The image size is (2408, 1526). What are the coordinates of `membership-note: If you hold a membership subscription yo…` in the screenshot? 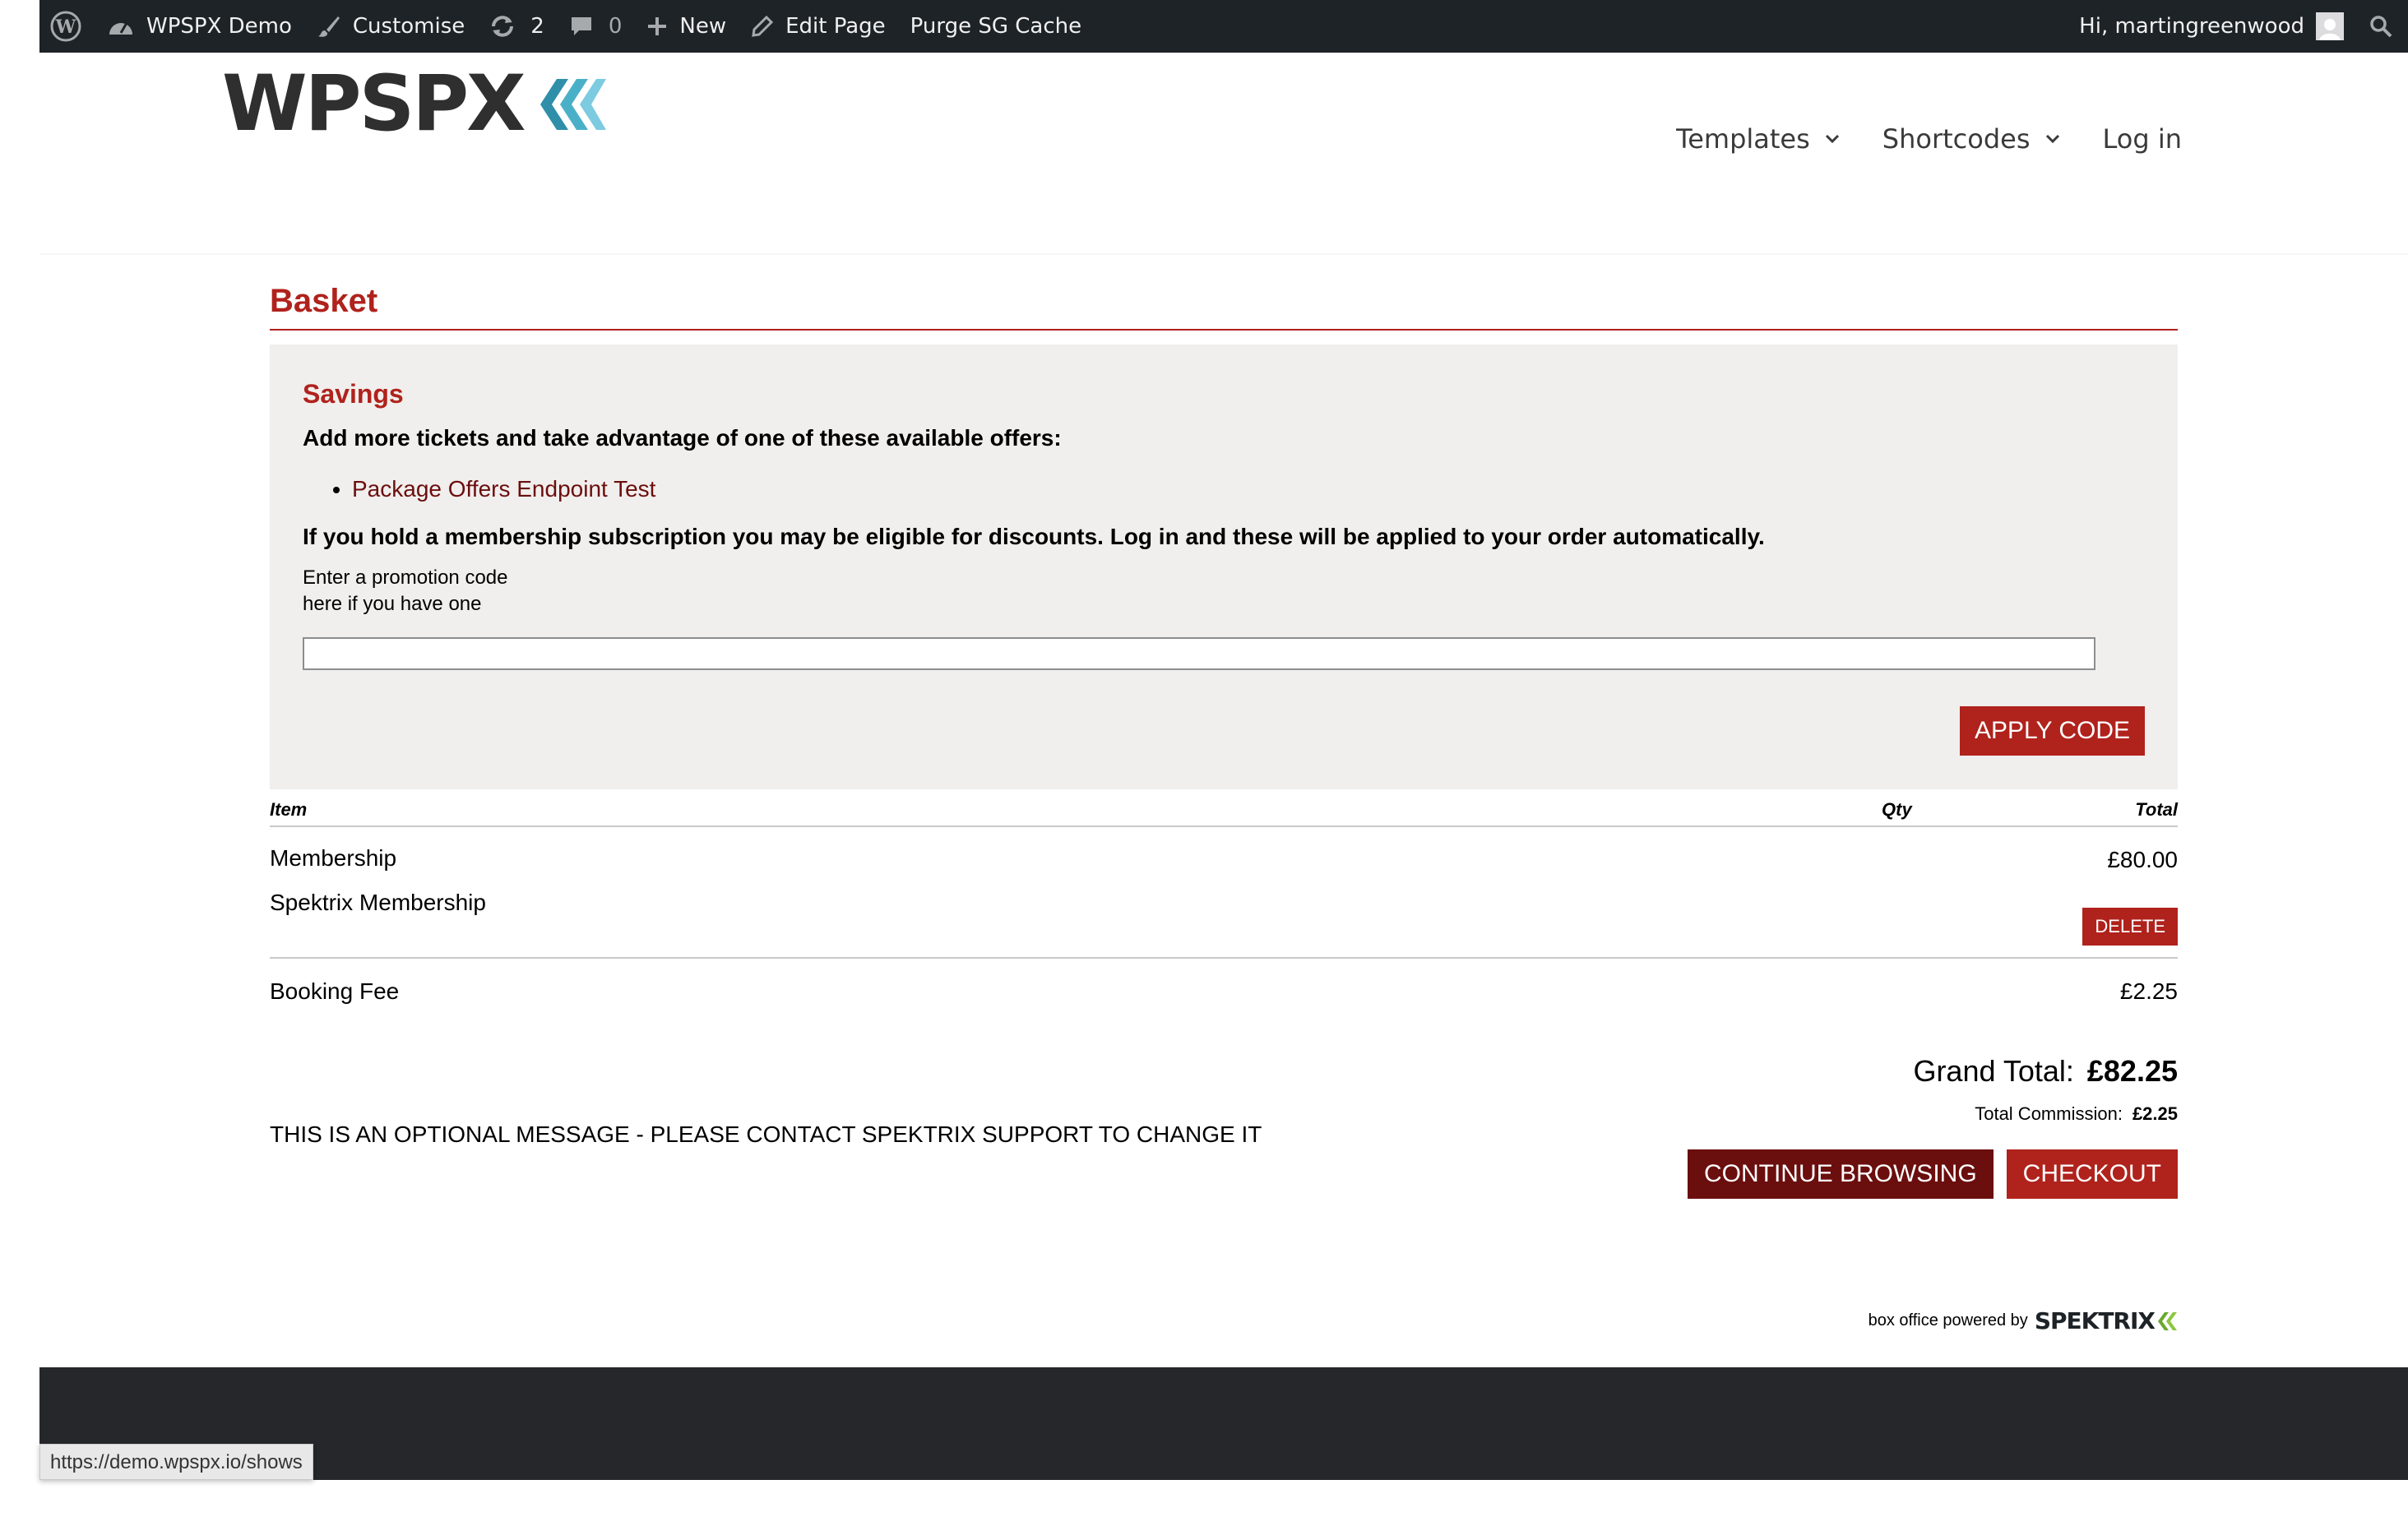 It's located at (1034, 536).